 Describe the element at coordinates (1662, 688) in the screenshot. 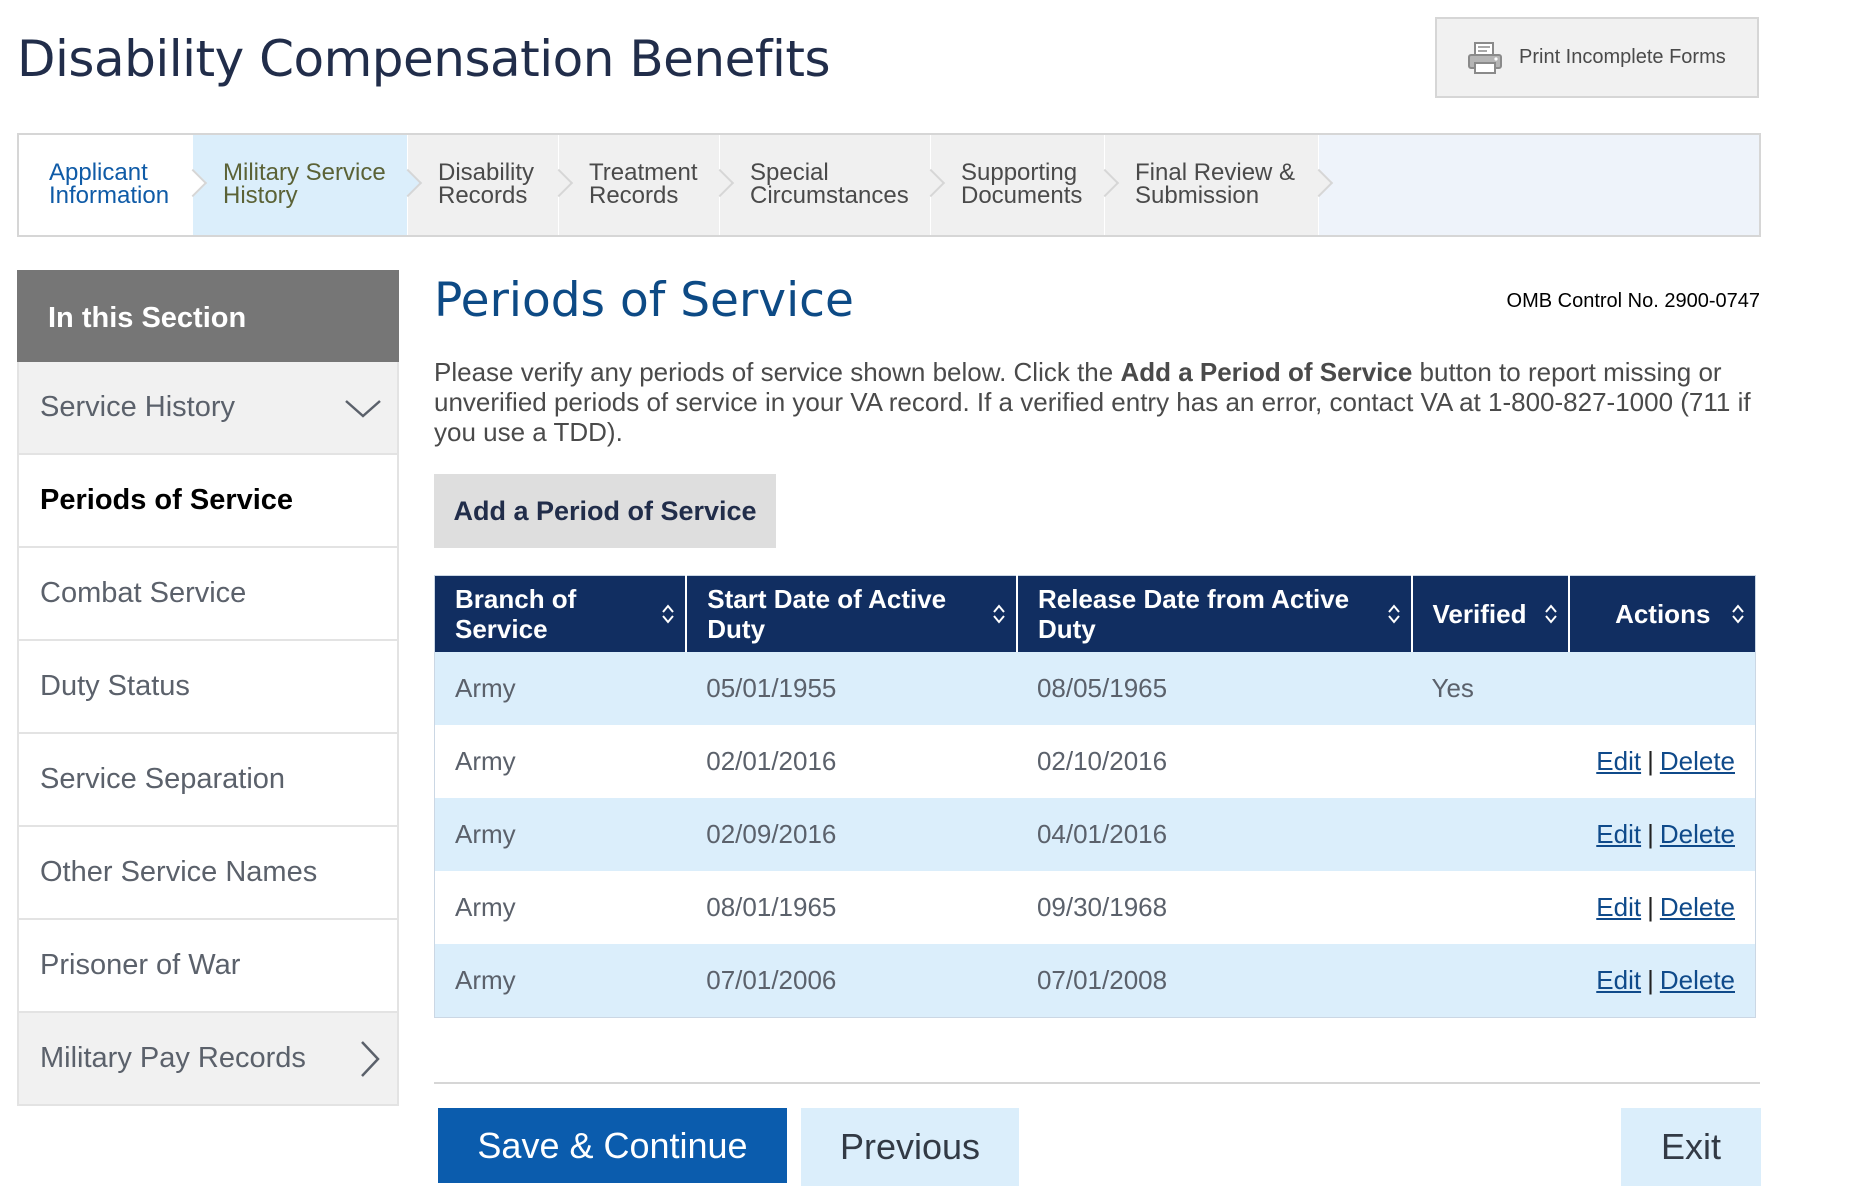

I see `cell-actions` at that location.